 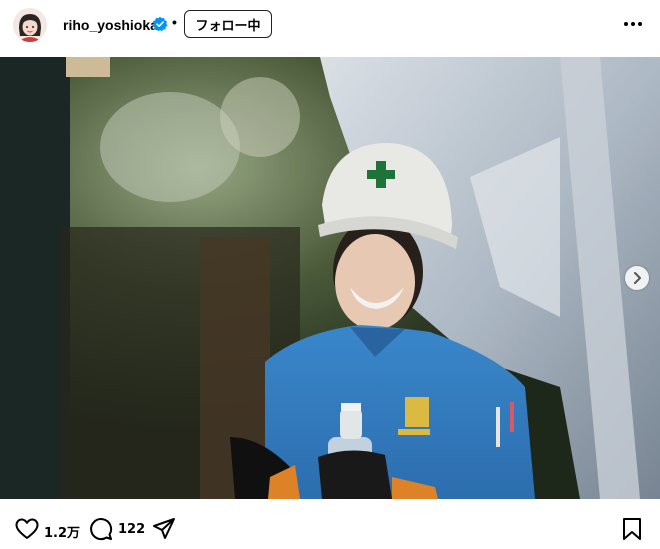 I want to click on next-slide-button, so click(x=637, y=278).